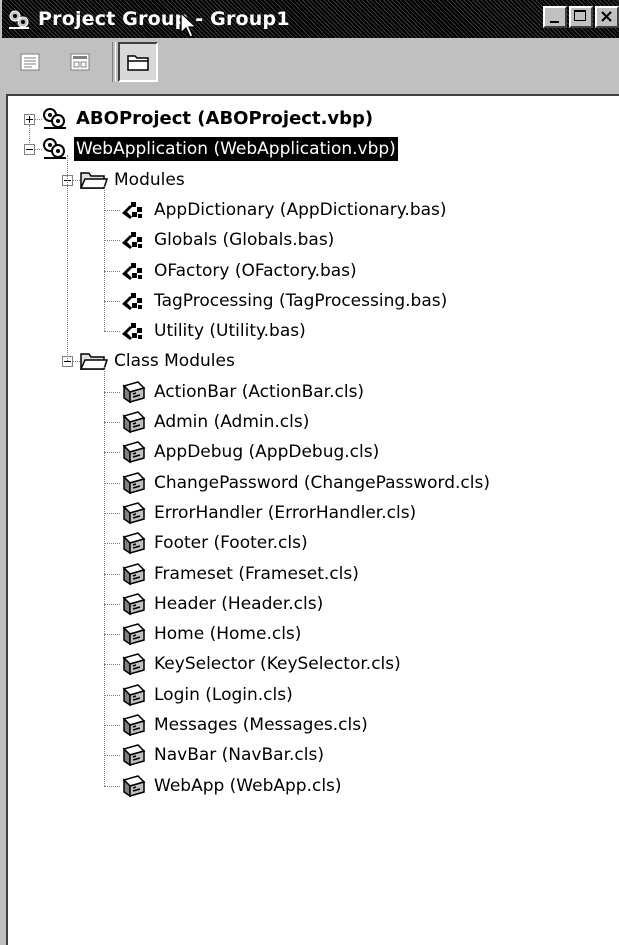 The width and height of the screenshot is (619, 945). What do you see at coordinates (239, 603) in the screenshot?
I see `tree-node-label: Header (Header.cls)` at bounding box center [239, 603].